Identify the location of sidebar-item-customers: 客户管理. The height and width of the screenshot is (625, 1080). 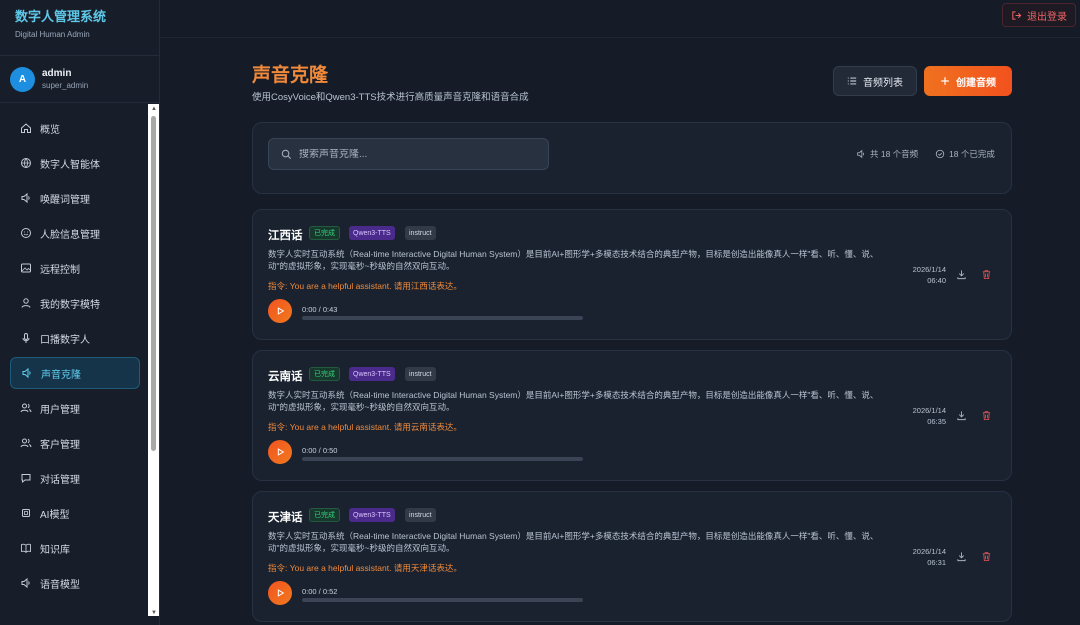
(75, 443).